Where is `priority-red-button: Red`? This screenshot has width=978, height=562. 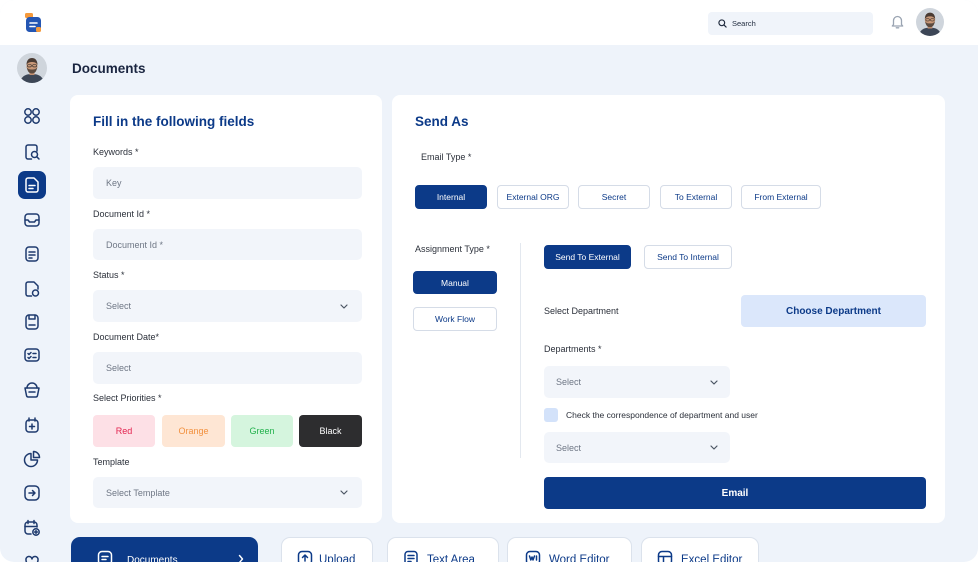 priority-red-button: Red is located at coordinates (124, 431).